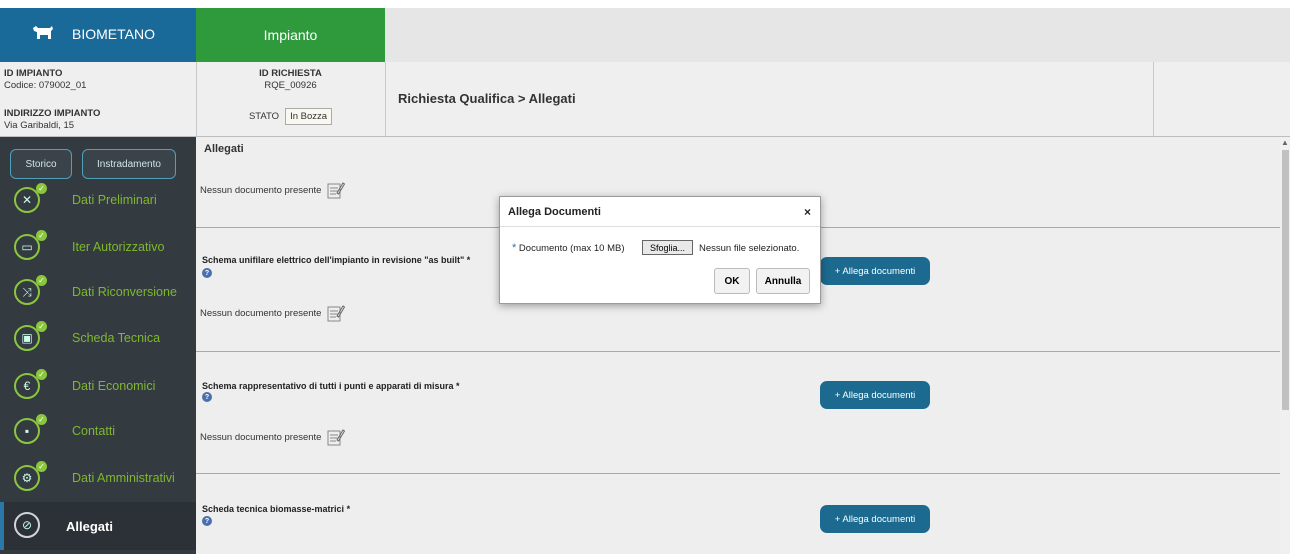 The height and width of the screenshot is (554, 1290). I want to click on richiesta-info: ID RICHIESTA RQE_00926 STATO In Bozza, so click(291, 99).